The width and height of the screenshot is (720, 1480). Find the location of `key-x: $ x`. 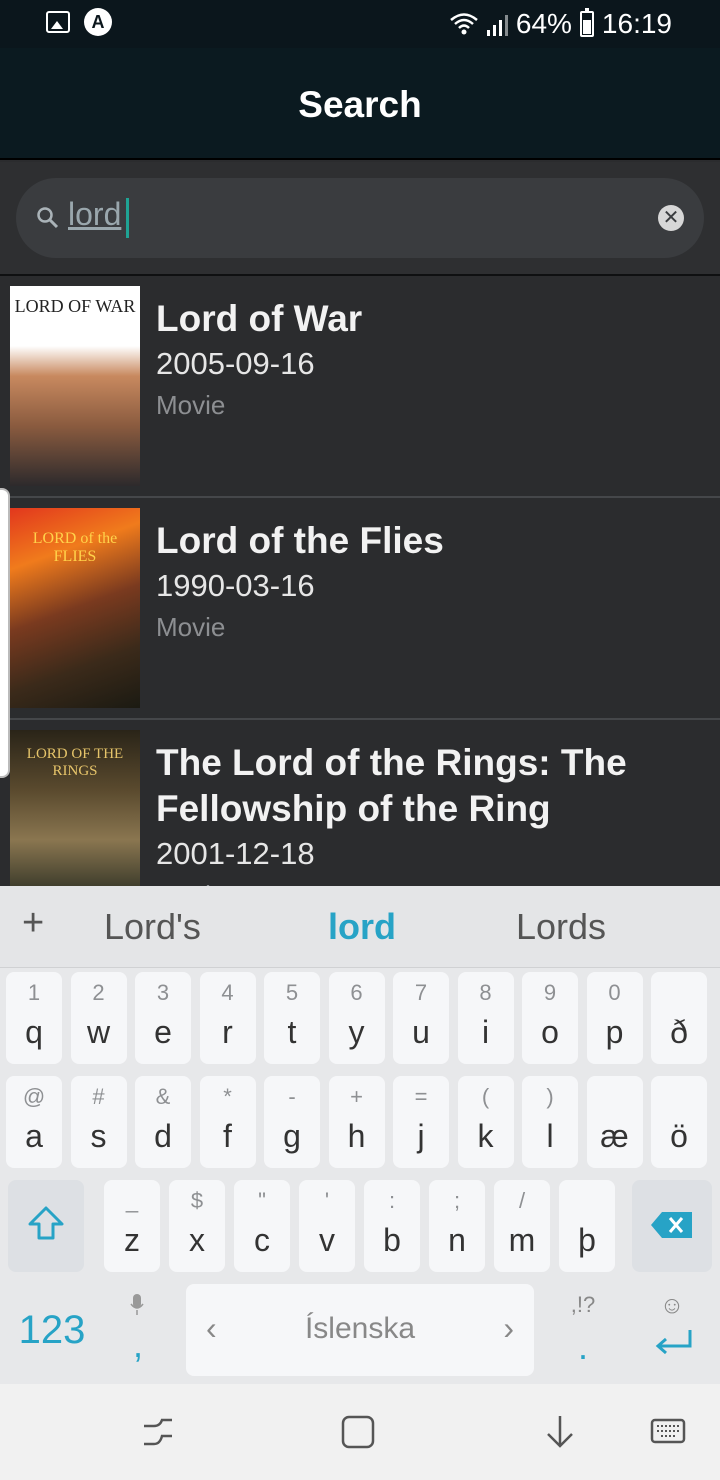

key-x: $ x is located at coordinates (197, 1226).